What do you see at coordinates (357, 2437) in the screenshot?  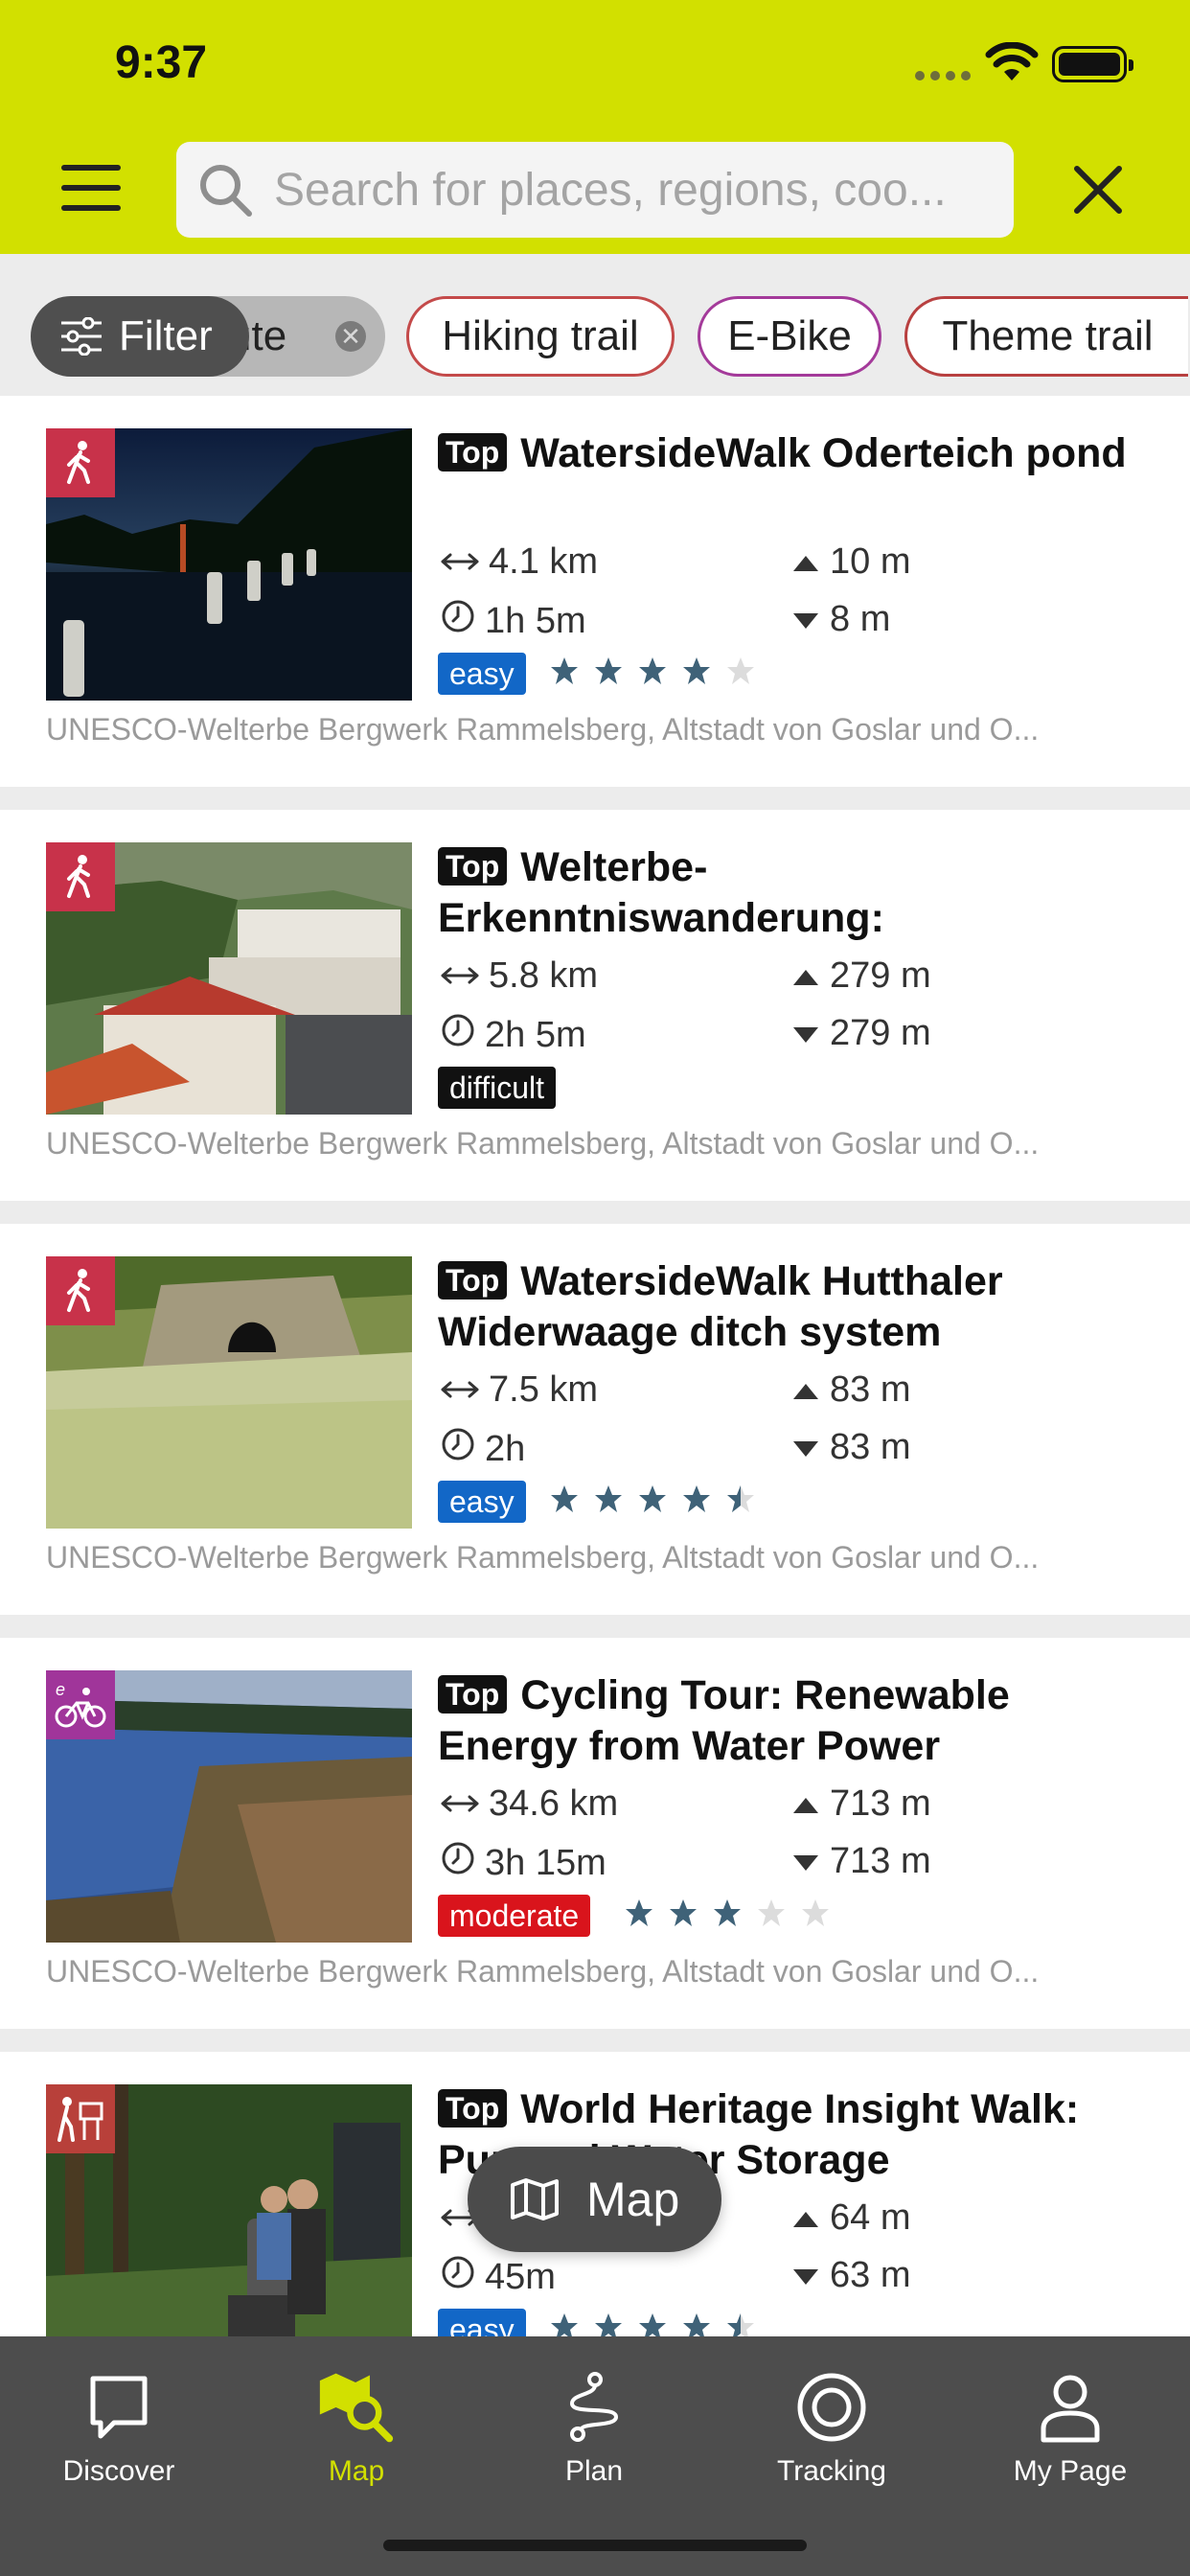 I see `tab-map: Map` at bounding box center [357, 2437].